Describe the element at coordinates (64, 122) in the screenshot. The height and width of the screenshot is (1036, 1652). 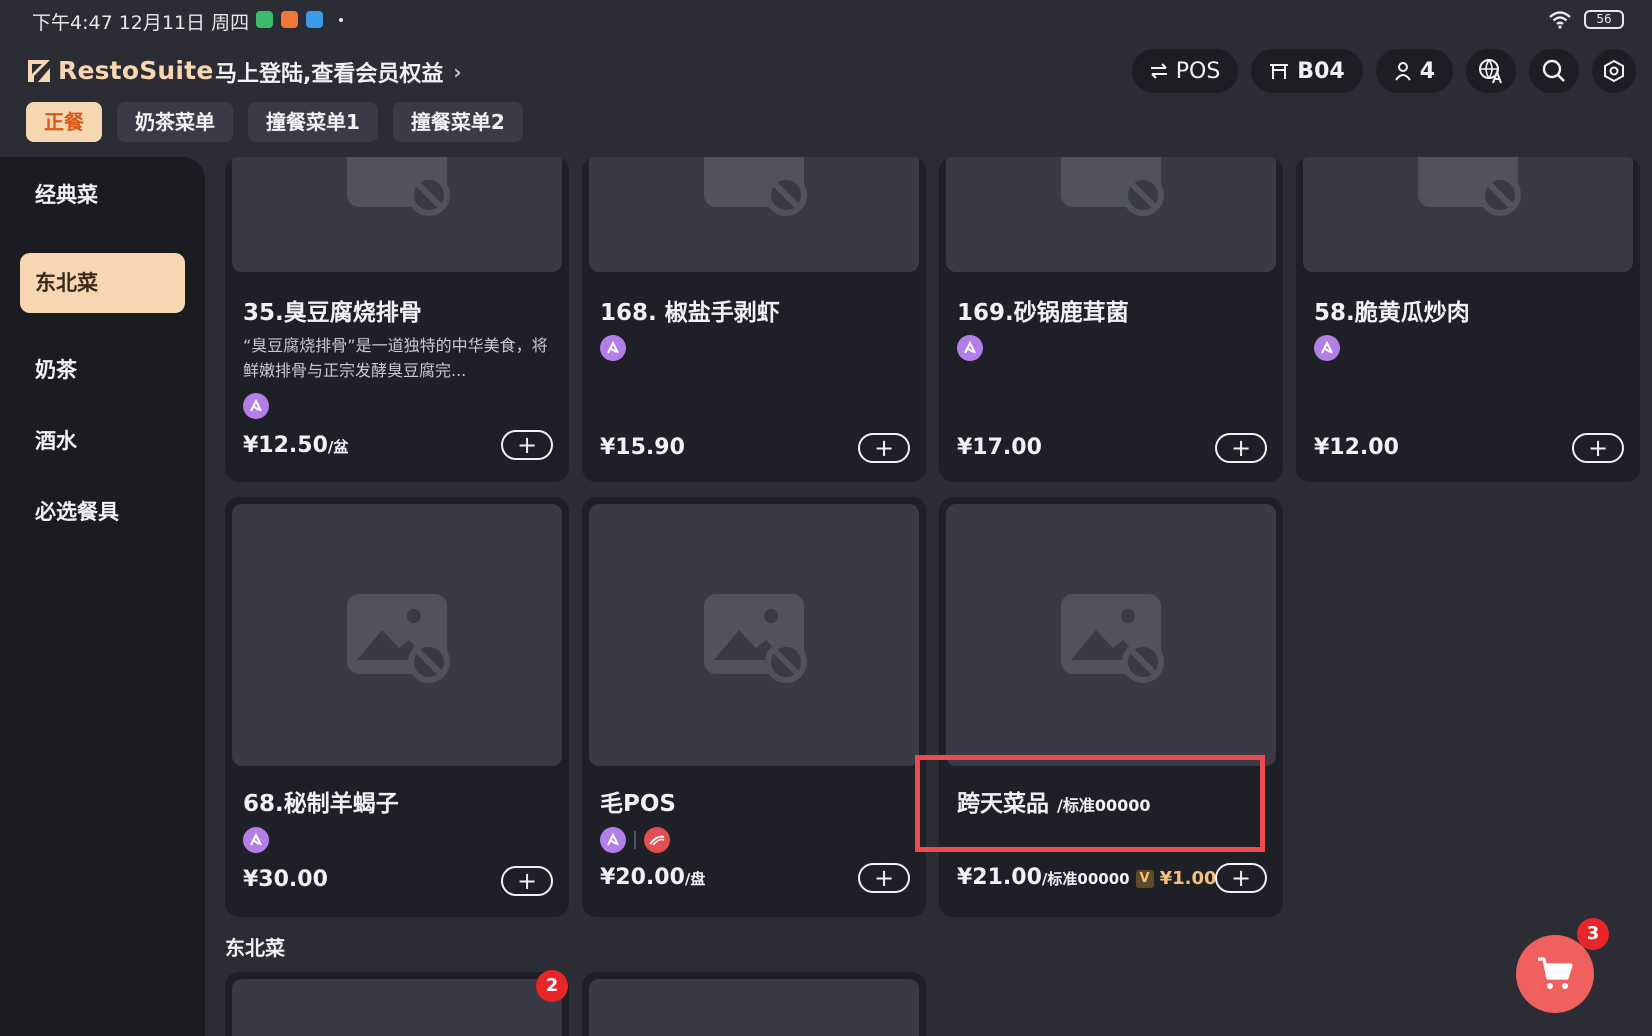
I see `menu-tab-main: 正餐` at that location.